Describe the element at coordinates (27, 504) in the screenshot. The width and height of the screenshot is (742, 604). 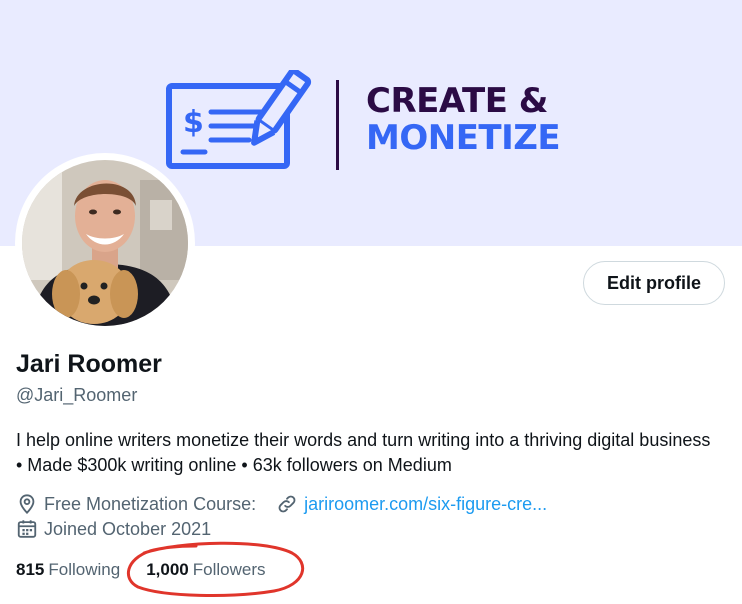
I see `location-pin-icon` at that location.